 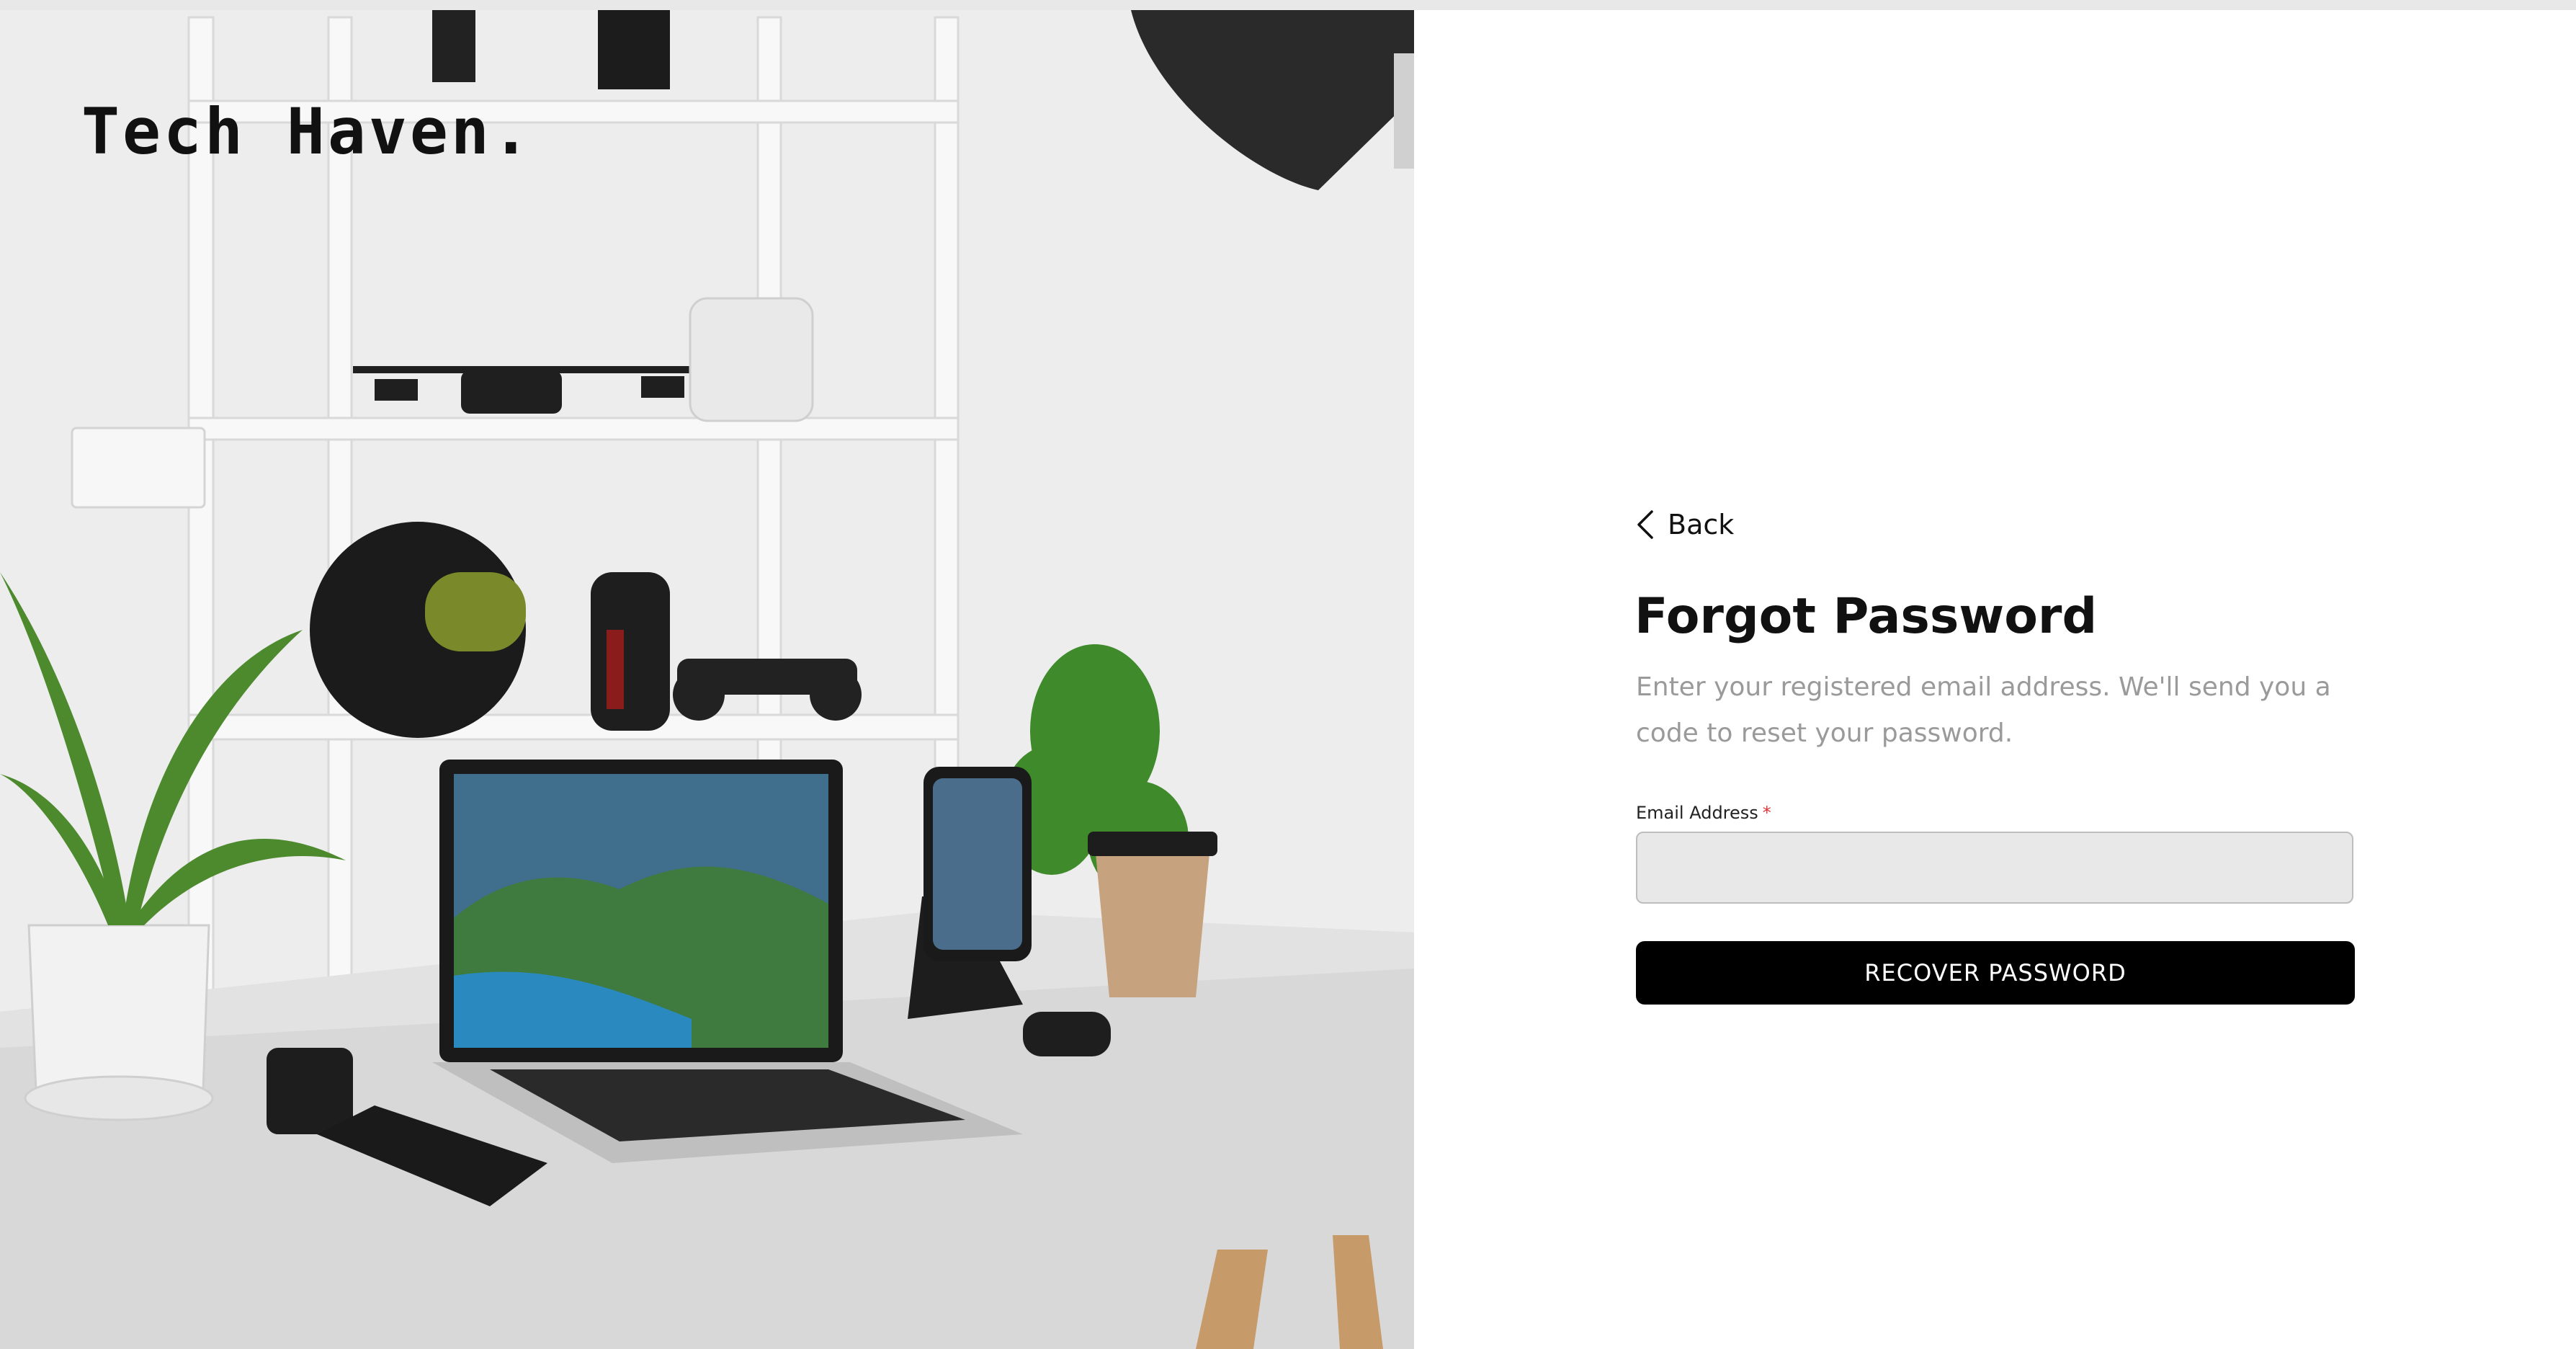 I want to click on back-link: Back, so click(x=1685, y=524).